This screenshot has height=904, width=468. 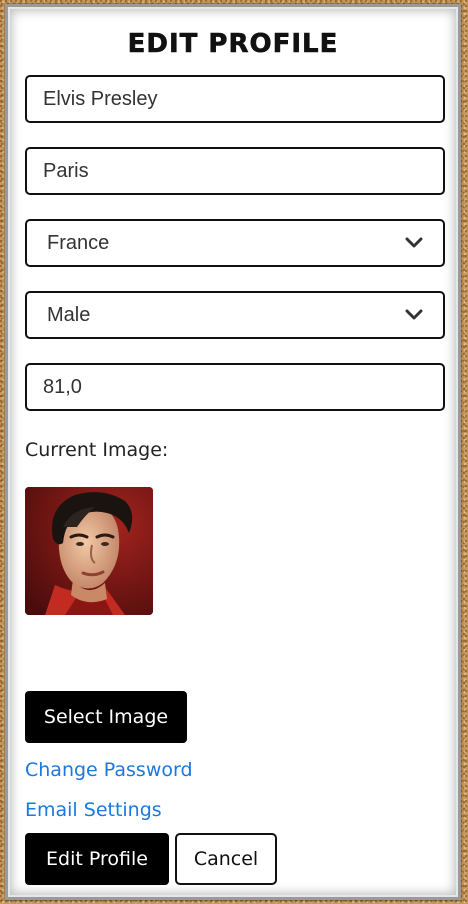 I want to click on page-title: EDIT PROFILE, so click(x=233, y=44).